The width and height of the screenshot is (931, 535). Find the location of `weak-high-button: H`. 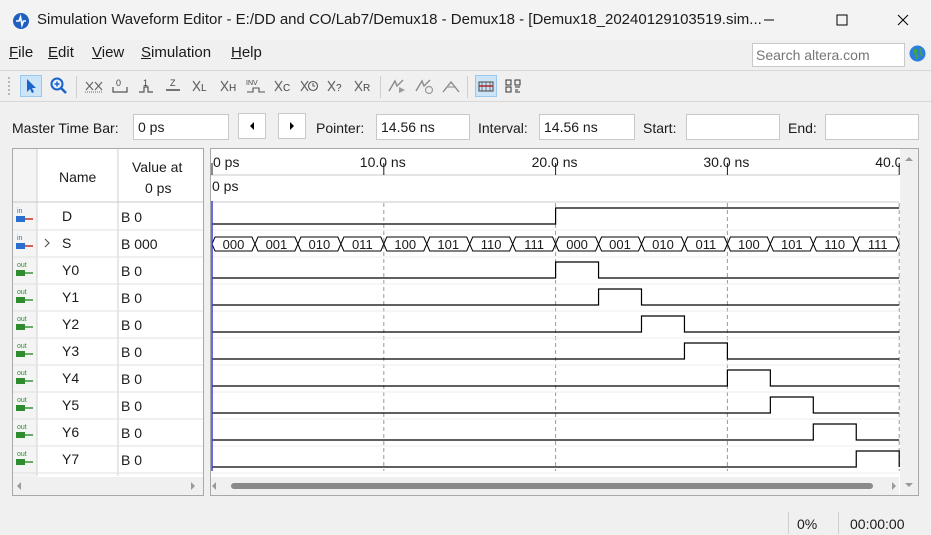

weak-high-button: H is located at coordinates (229, 86).